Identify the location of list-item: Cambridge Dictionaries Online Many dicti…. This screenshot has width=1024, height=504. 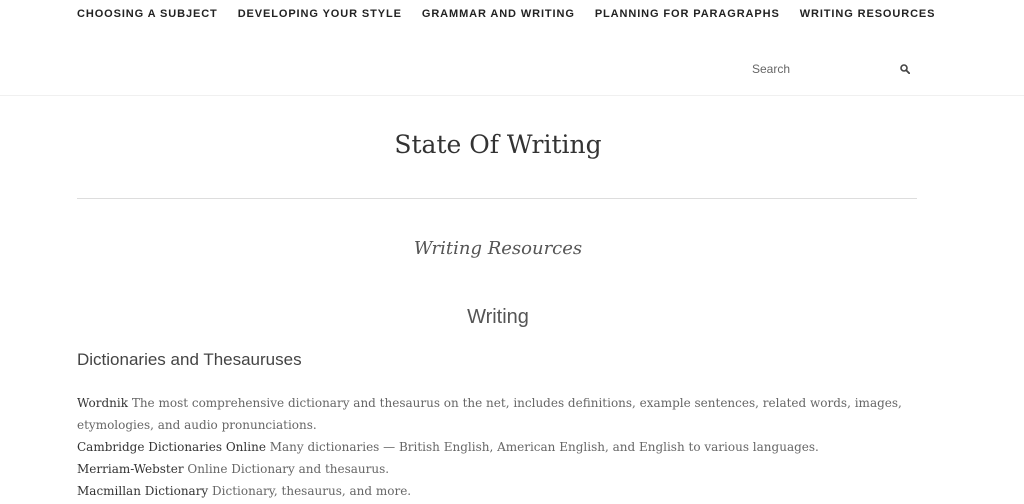
(497, 447).